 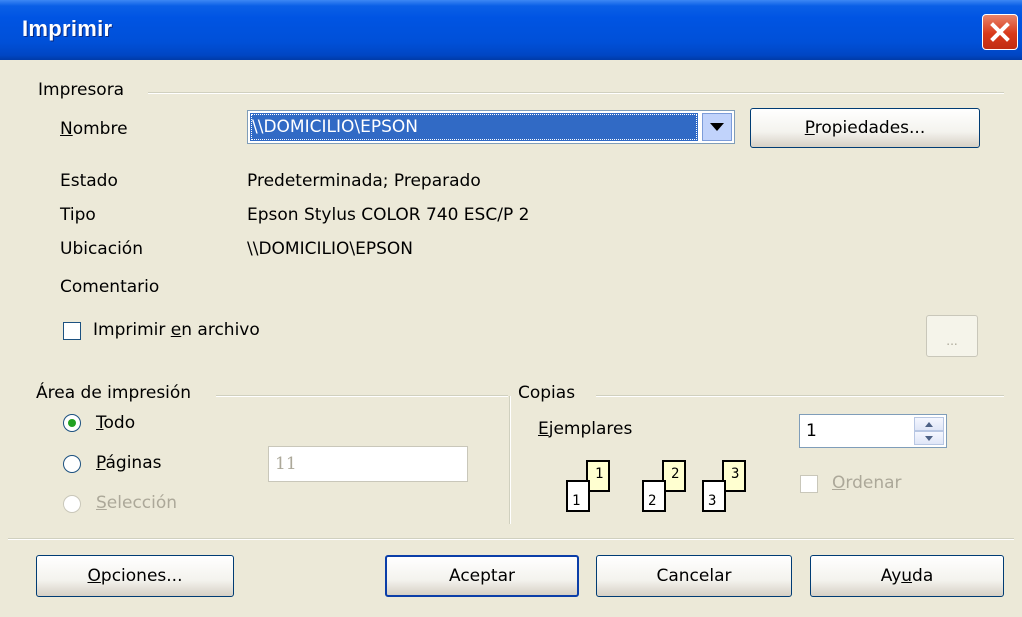 I want to click on printer-name-value: \\DOMICILIO\EPSON, so click(x=474, y=127).